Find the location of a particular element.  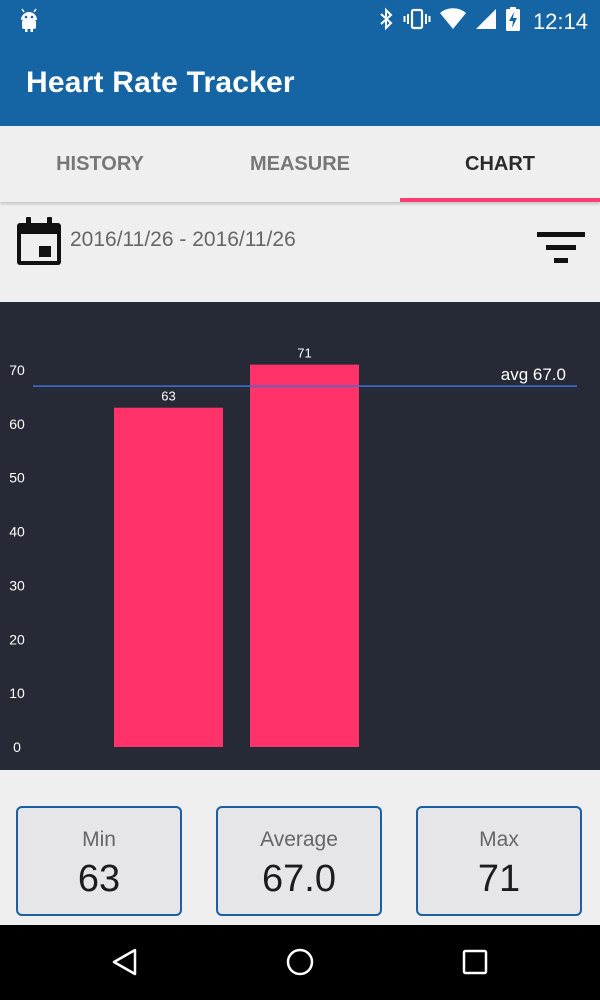

stat-average-label: Average is located at coordinates (299, 839).